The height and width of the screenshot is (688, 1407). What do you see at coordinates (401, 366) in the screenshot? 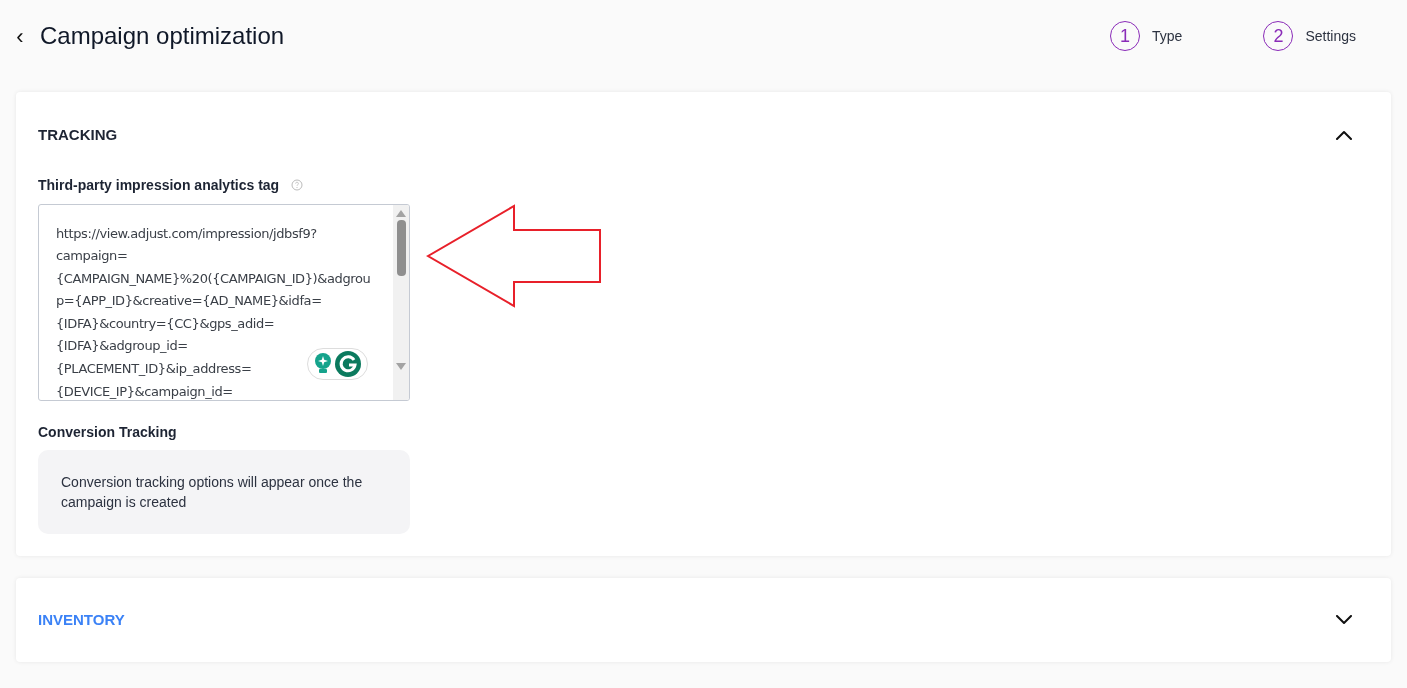
I see `scroll-down-icon` at bounding box center [401, 366].